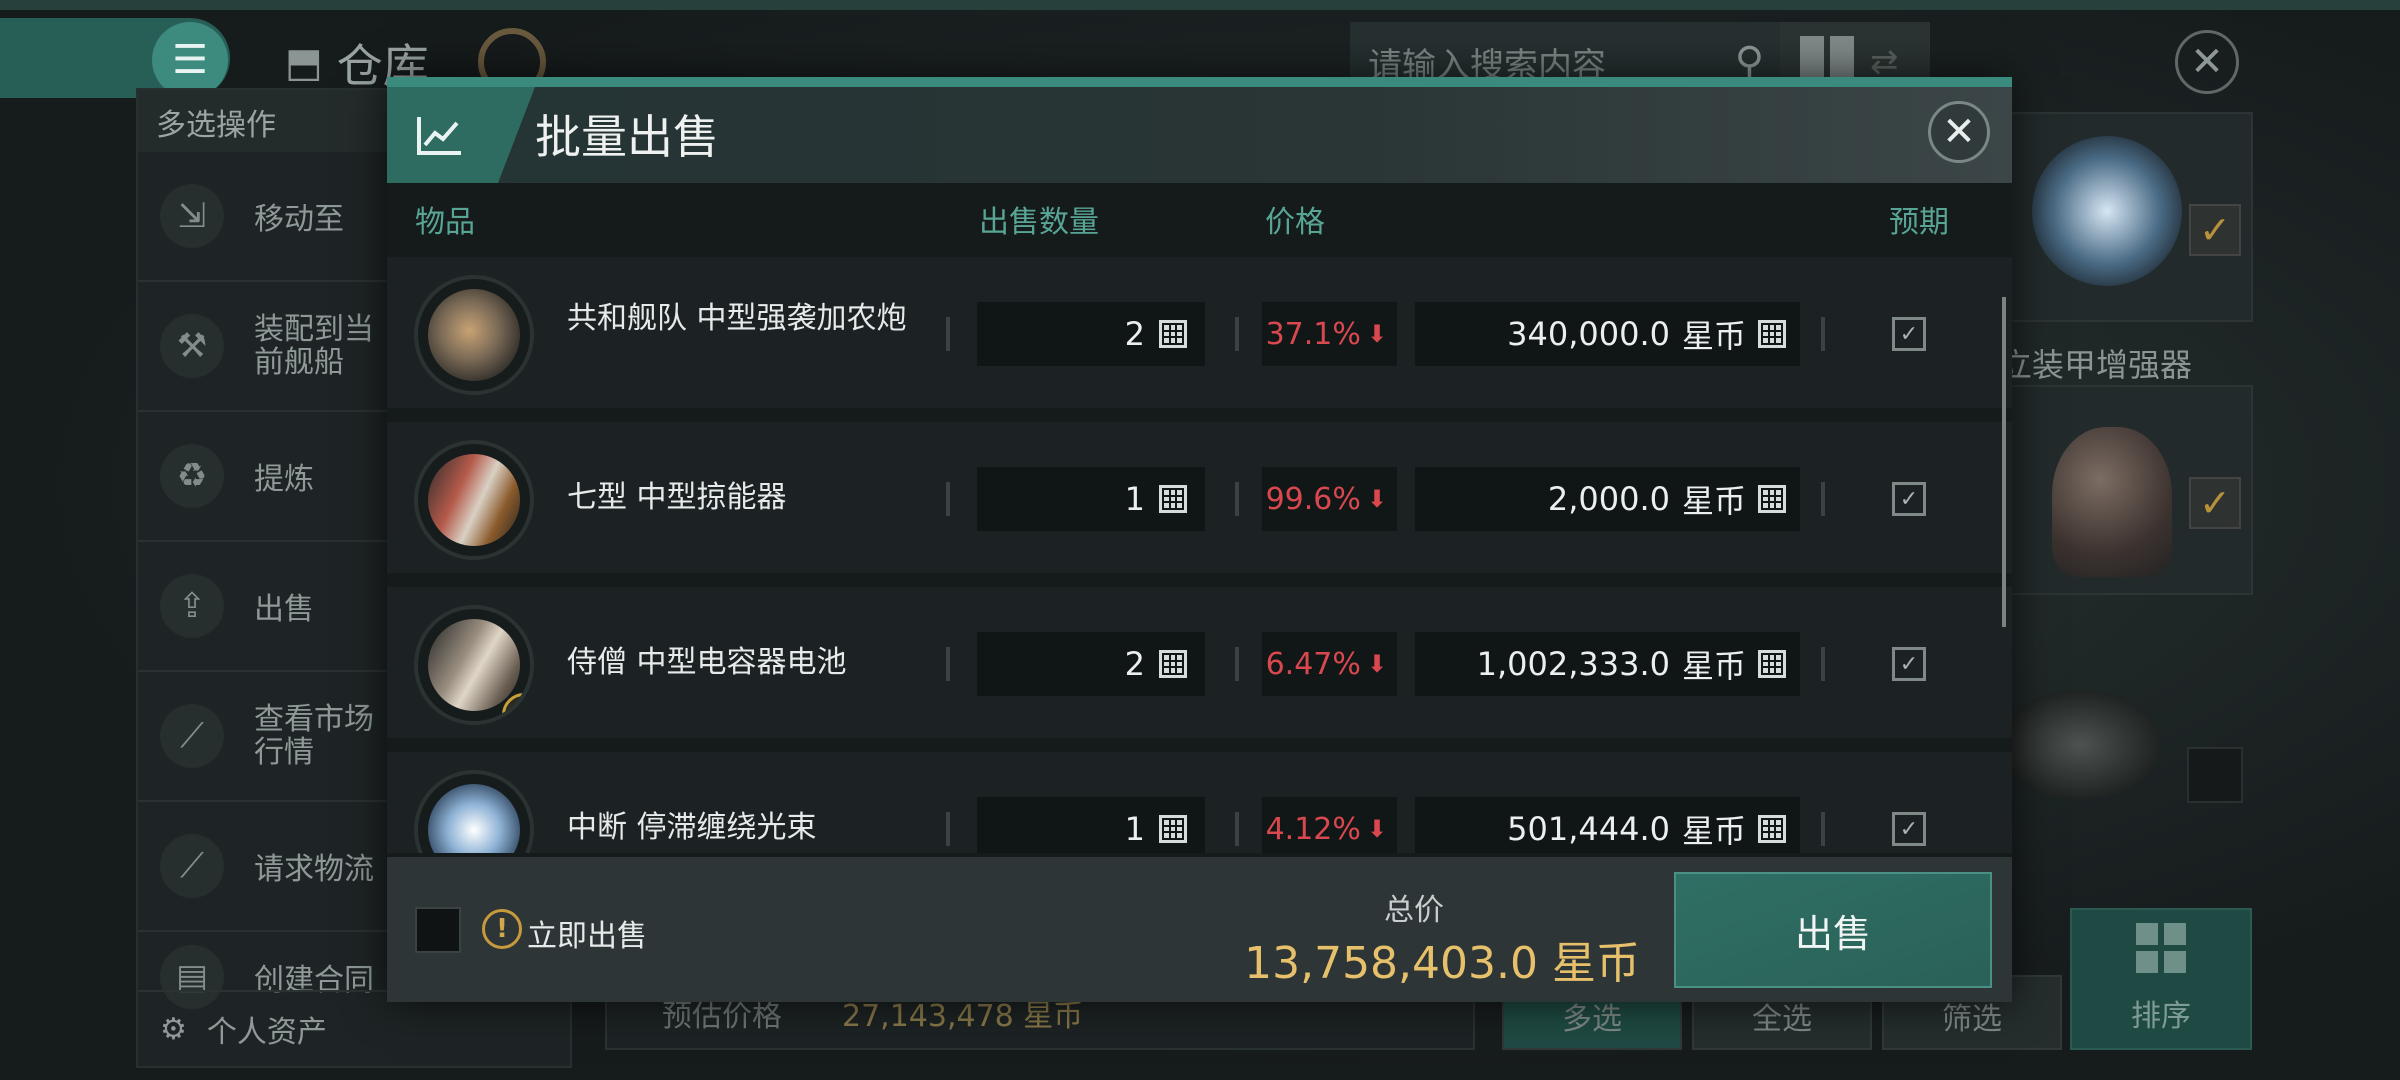 Image resolution: width=2400 pixels, height=1080 pixels. Describe the element at coordinates (1588, 334) in the screenshot. I see `price-value: 340,000.0` at that location.